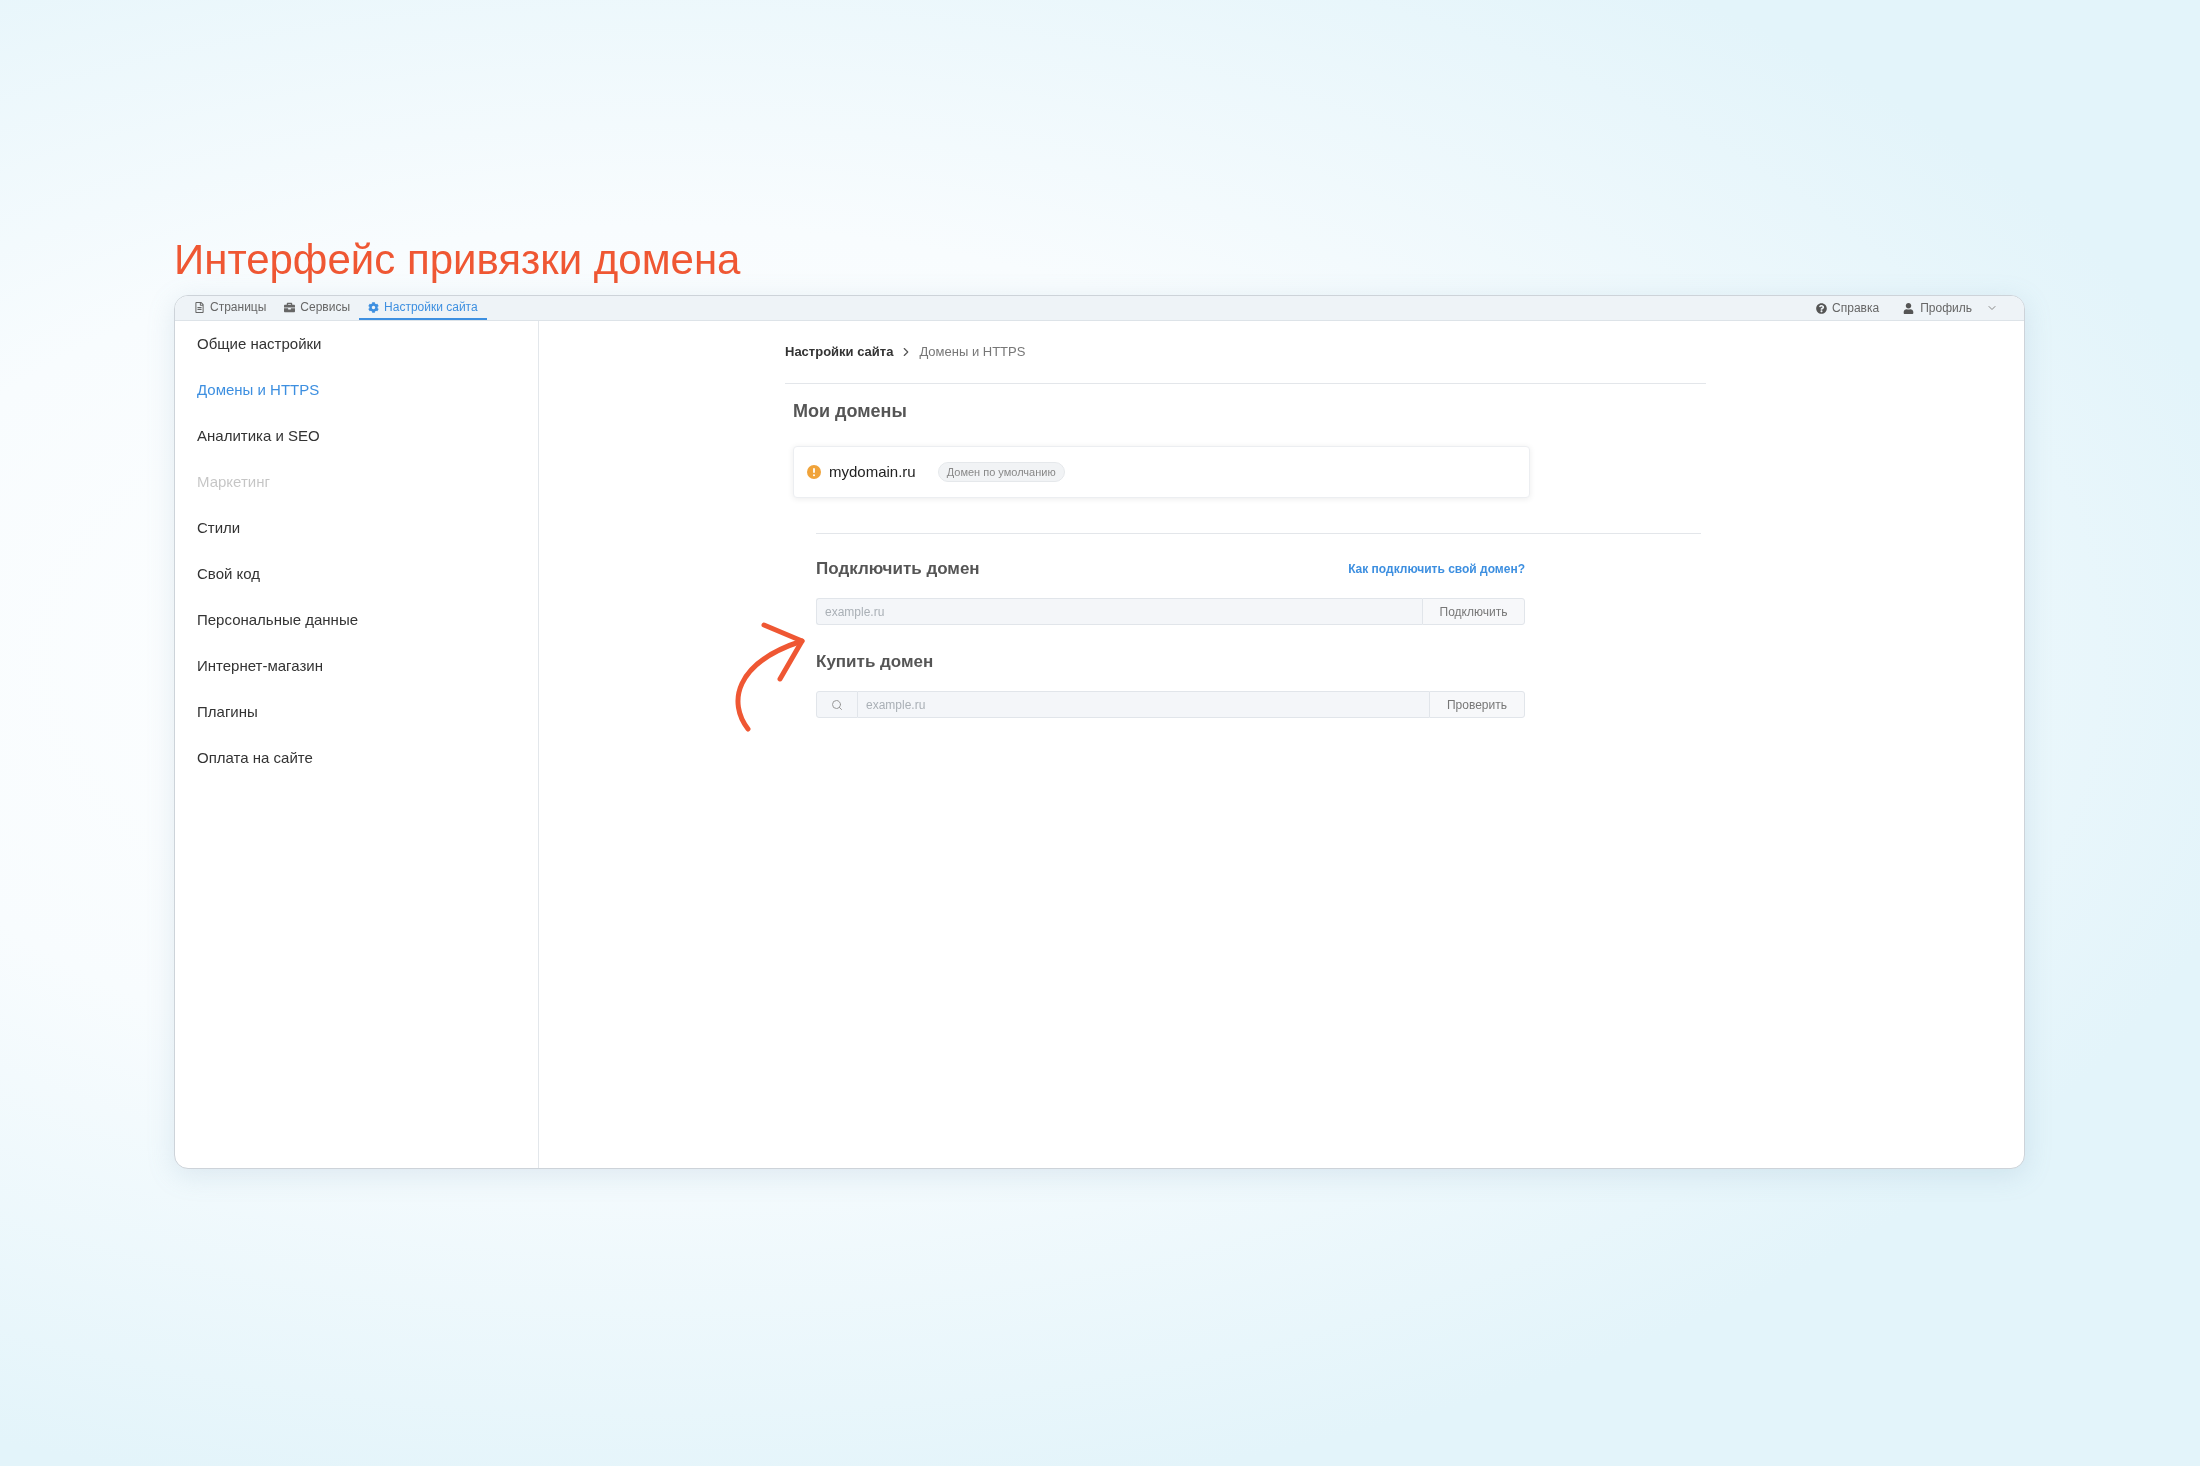 Image resolution: width=2200 pixels, height=1466 pixels. What do you see at coordinates (1119, 611) in the screenshot?
I see `domain-input: example.ru` at bounding box center [1119, 611].